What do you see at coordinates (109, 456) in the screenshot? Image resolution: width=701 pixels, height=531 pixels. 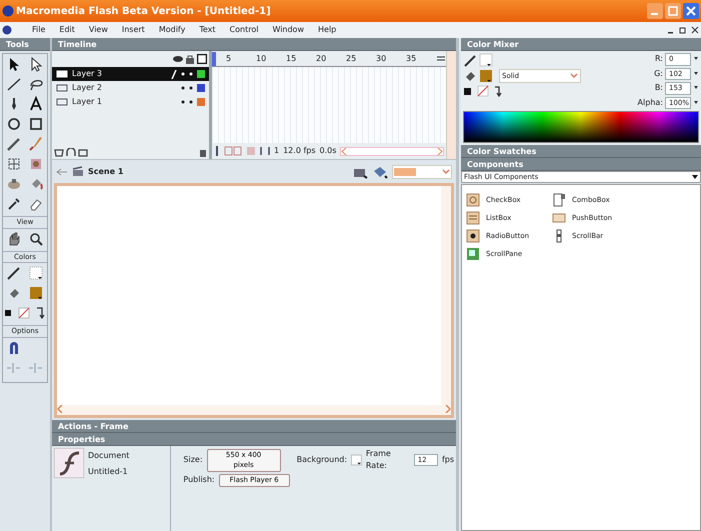 I see `document-type-label: Document` at bounding box center [109, 456].